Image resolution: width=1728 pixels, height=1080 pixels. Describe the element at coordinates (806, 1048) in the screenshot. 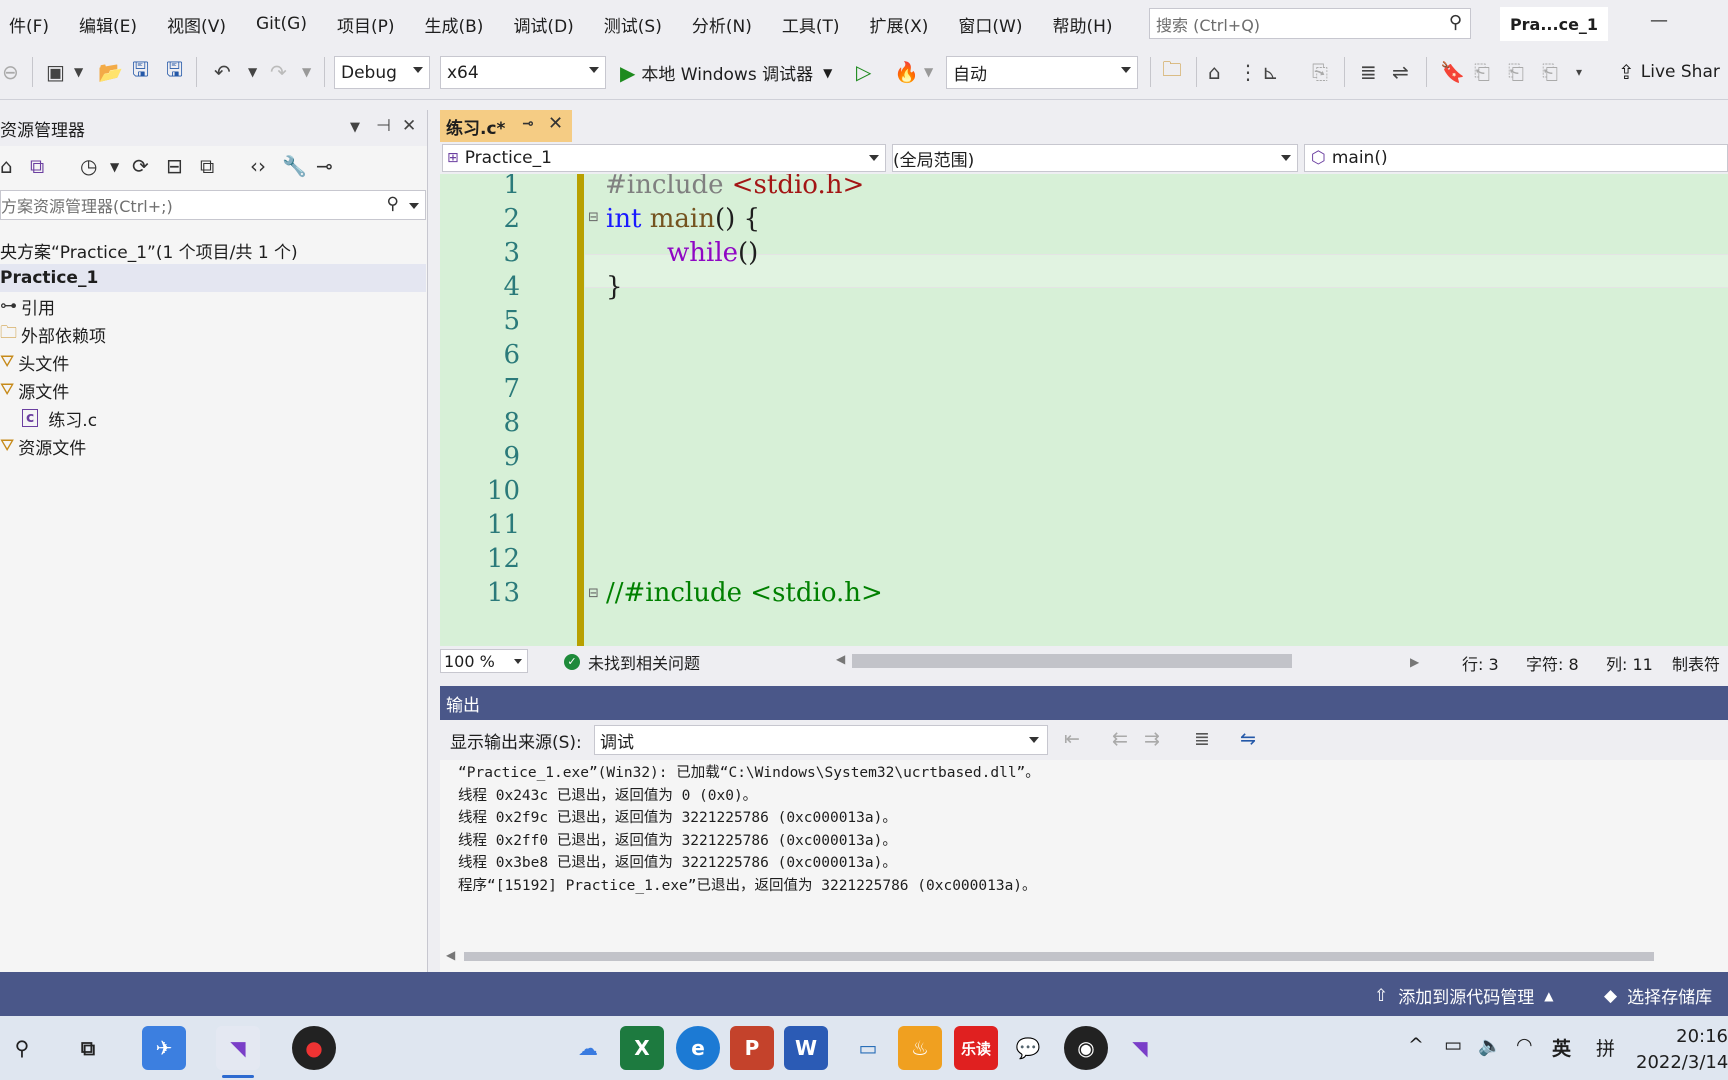

I see `word-app-icon: W` at that location.